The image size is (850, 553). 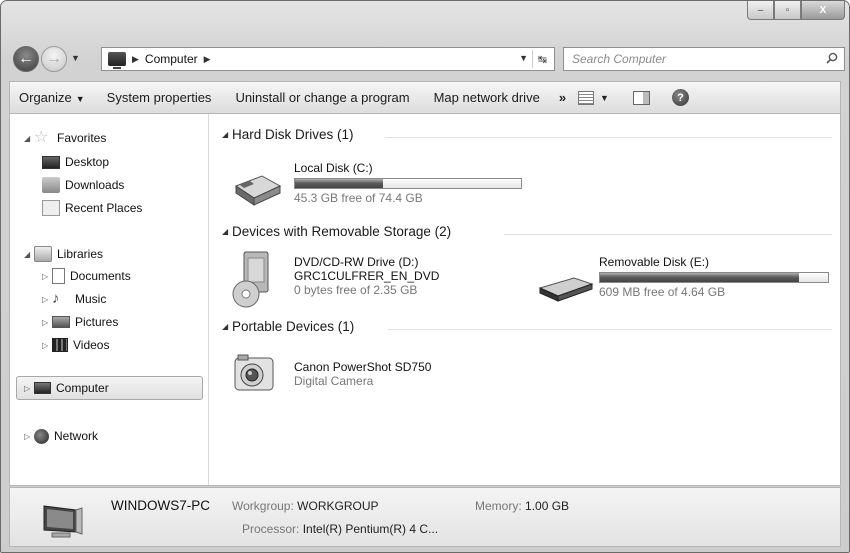 I want to click on address-dropdown-icon: ▼, so click(x=523, y=58).